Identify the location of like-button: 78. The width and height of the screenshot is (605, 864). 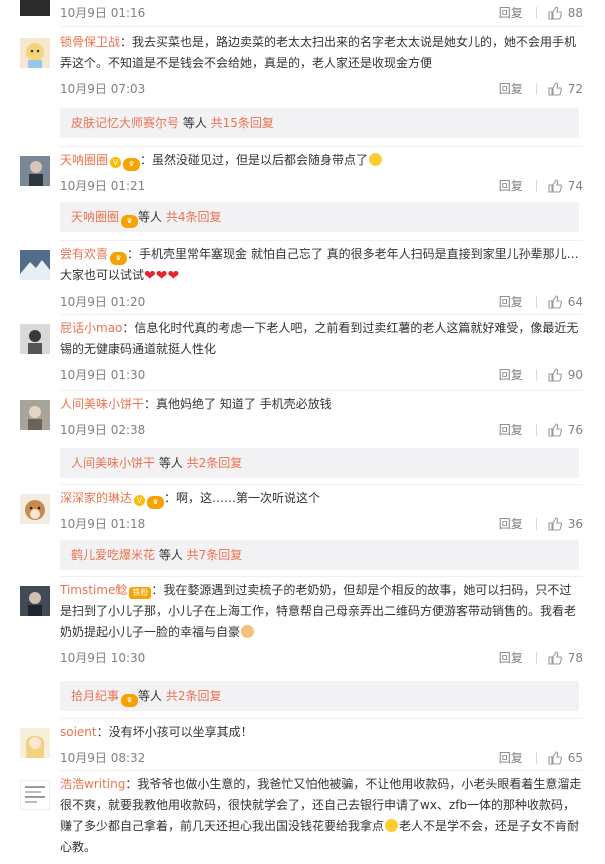
(565, 658).